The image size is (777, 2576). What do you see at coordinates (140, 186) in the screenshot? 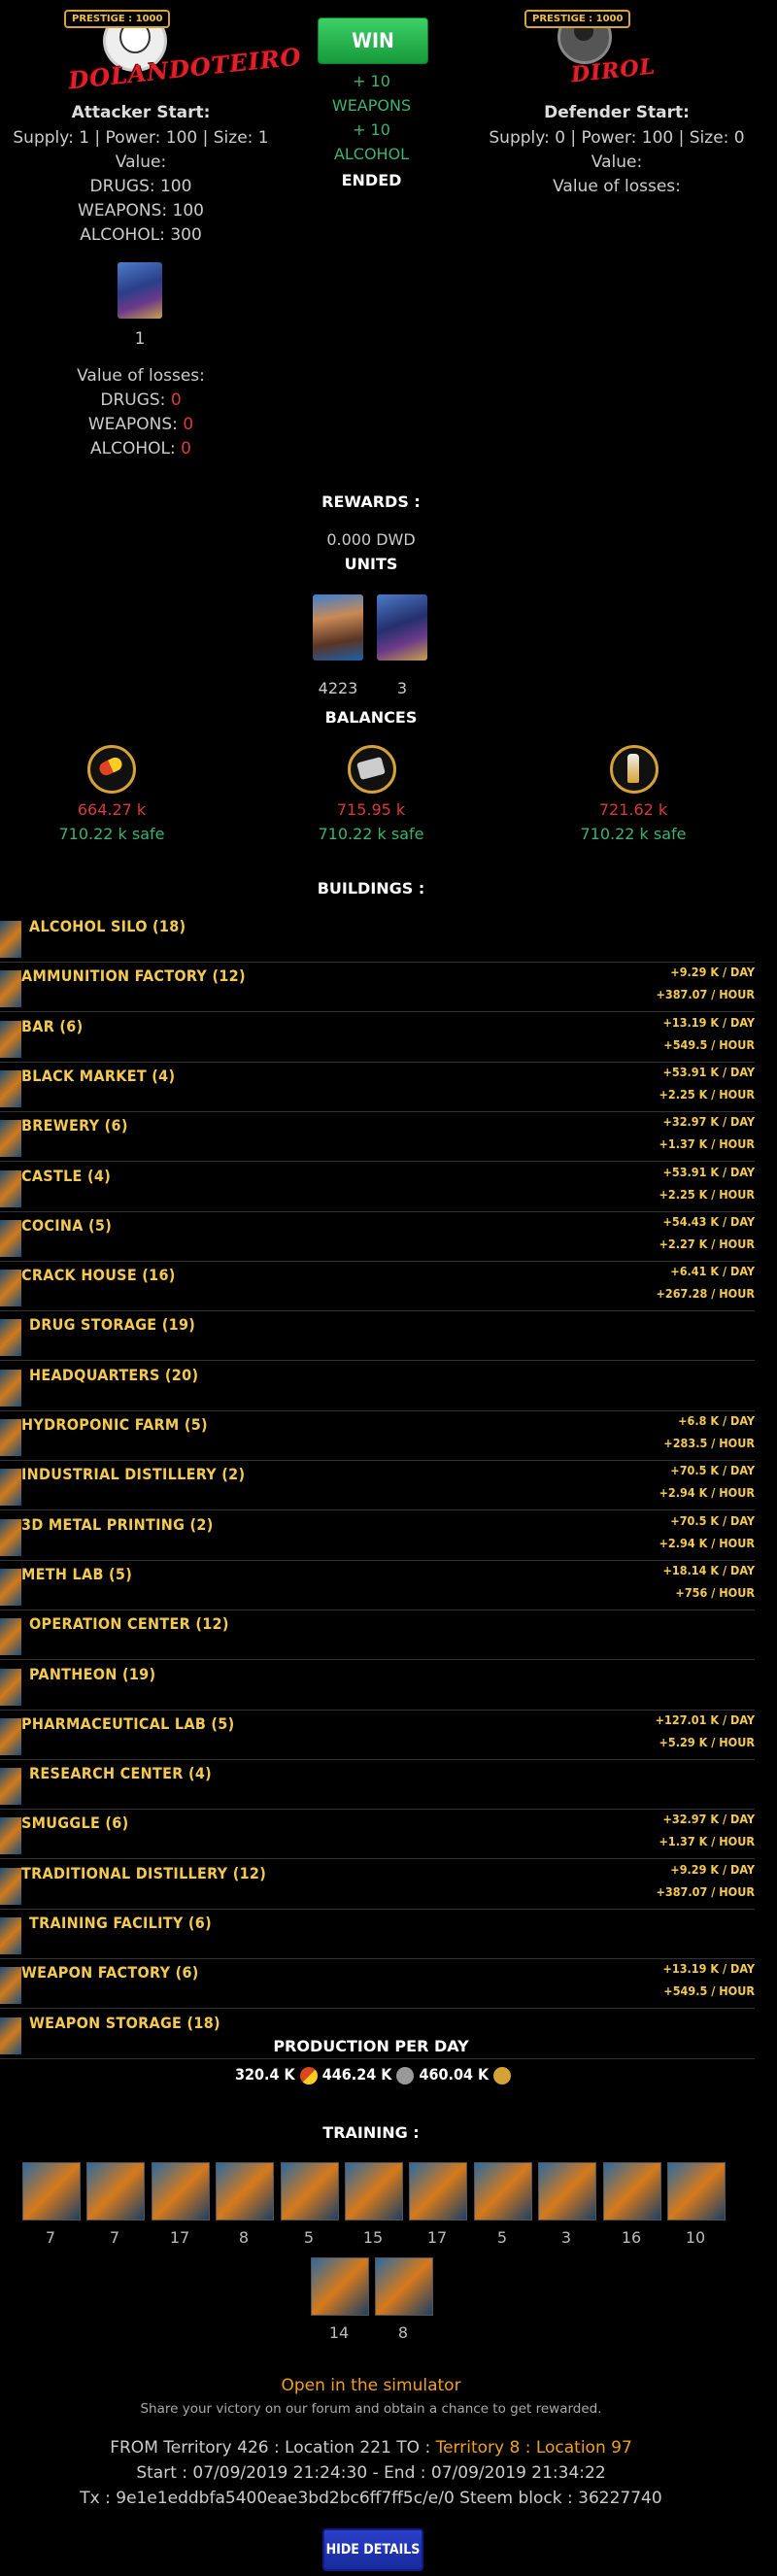
I see `attacker-drugs: DRUGS: 100` at bounding box center [140, 186].